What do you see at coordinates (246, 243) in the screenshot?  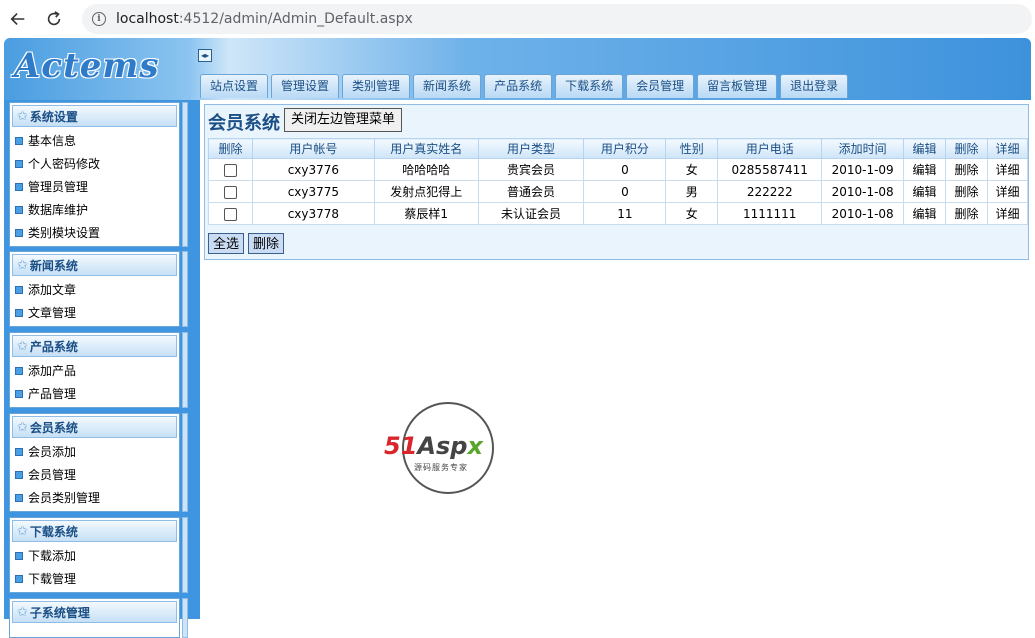 I see `bulk-actions: 全选 删除` at bounding box center [246, 243].